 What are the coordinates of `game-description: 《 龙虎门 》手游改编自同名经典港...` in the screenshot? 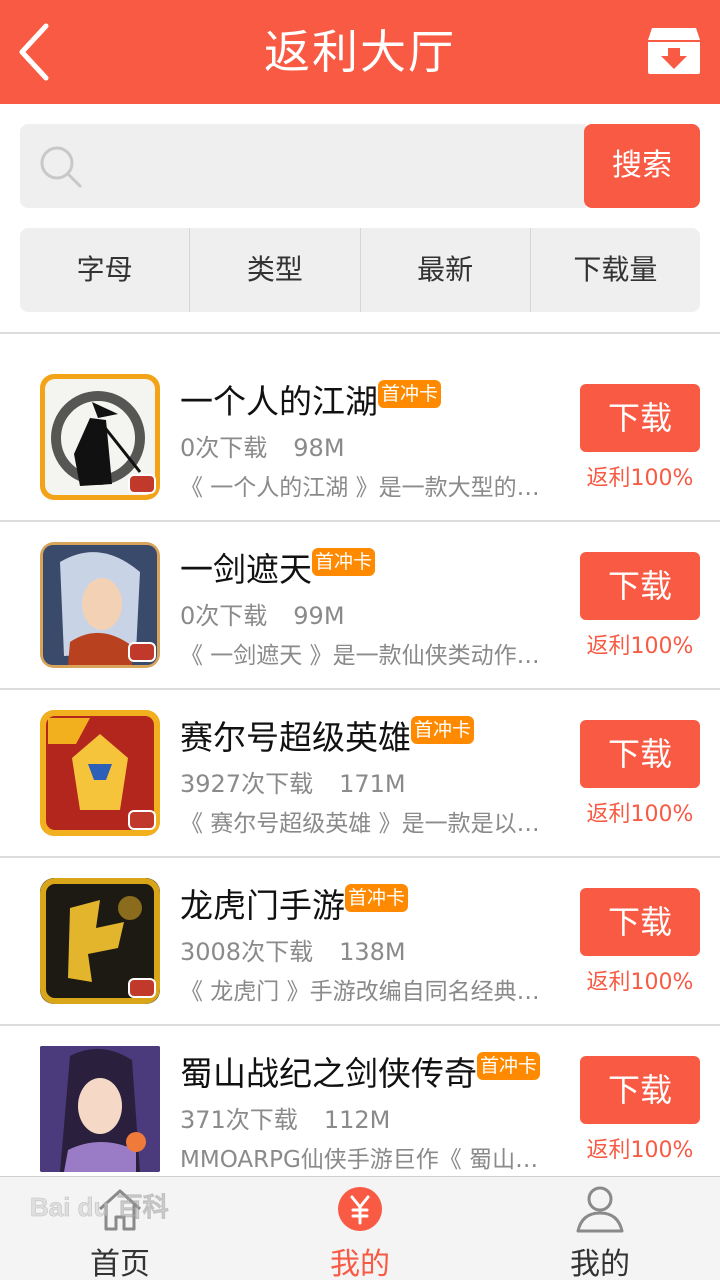 It's located at (370, 992).